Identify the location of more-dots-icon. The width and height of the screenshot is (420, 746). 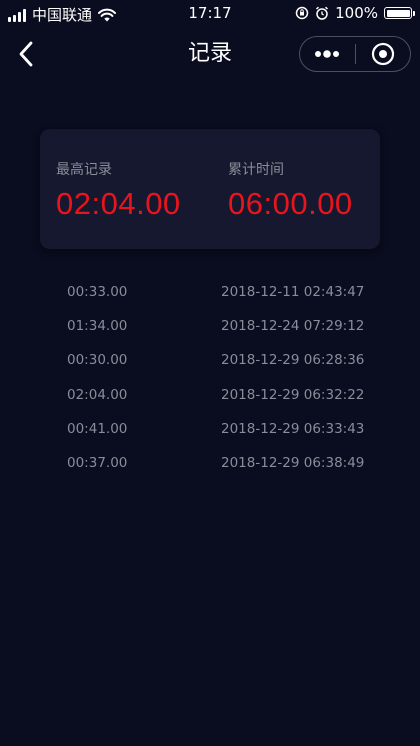
(327, 54).